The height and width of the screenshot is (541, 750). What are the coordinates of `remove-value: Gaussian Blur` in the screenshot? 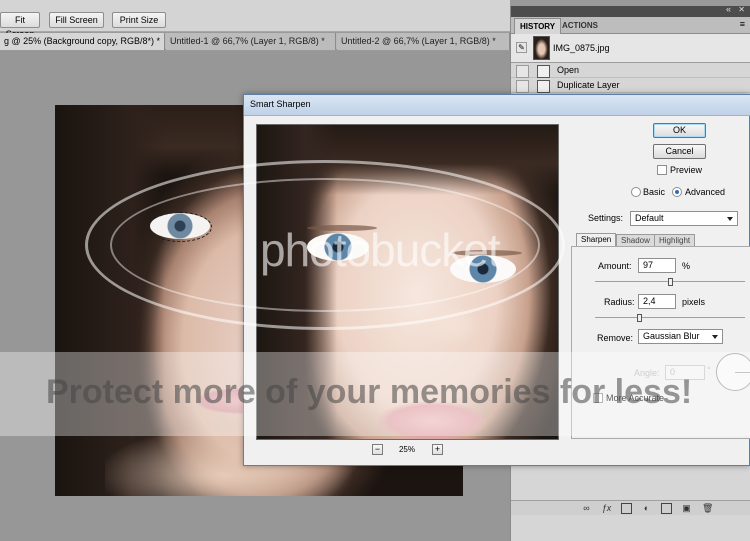 It's located at (671, 336).